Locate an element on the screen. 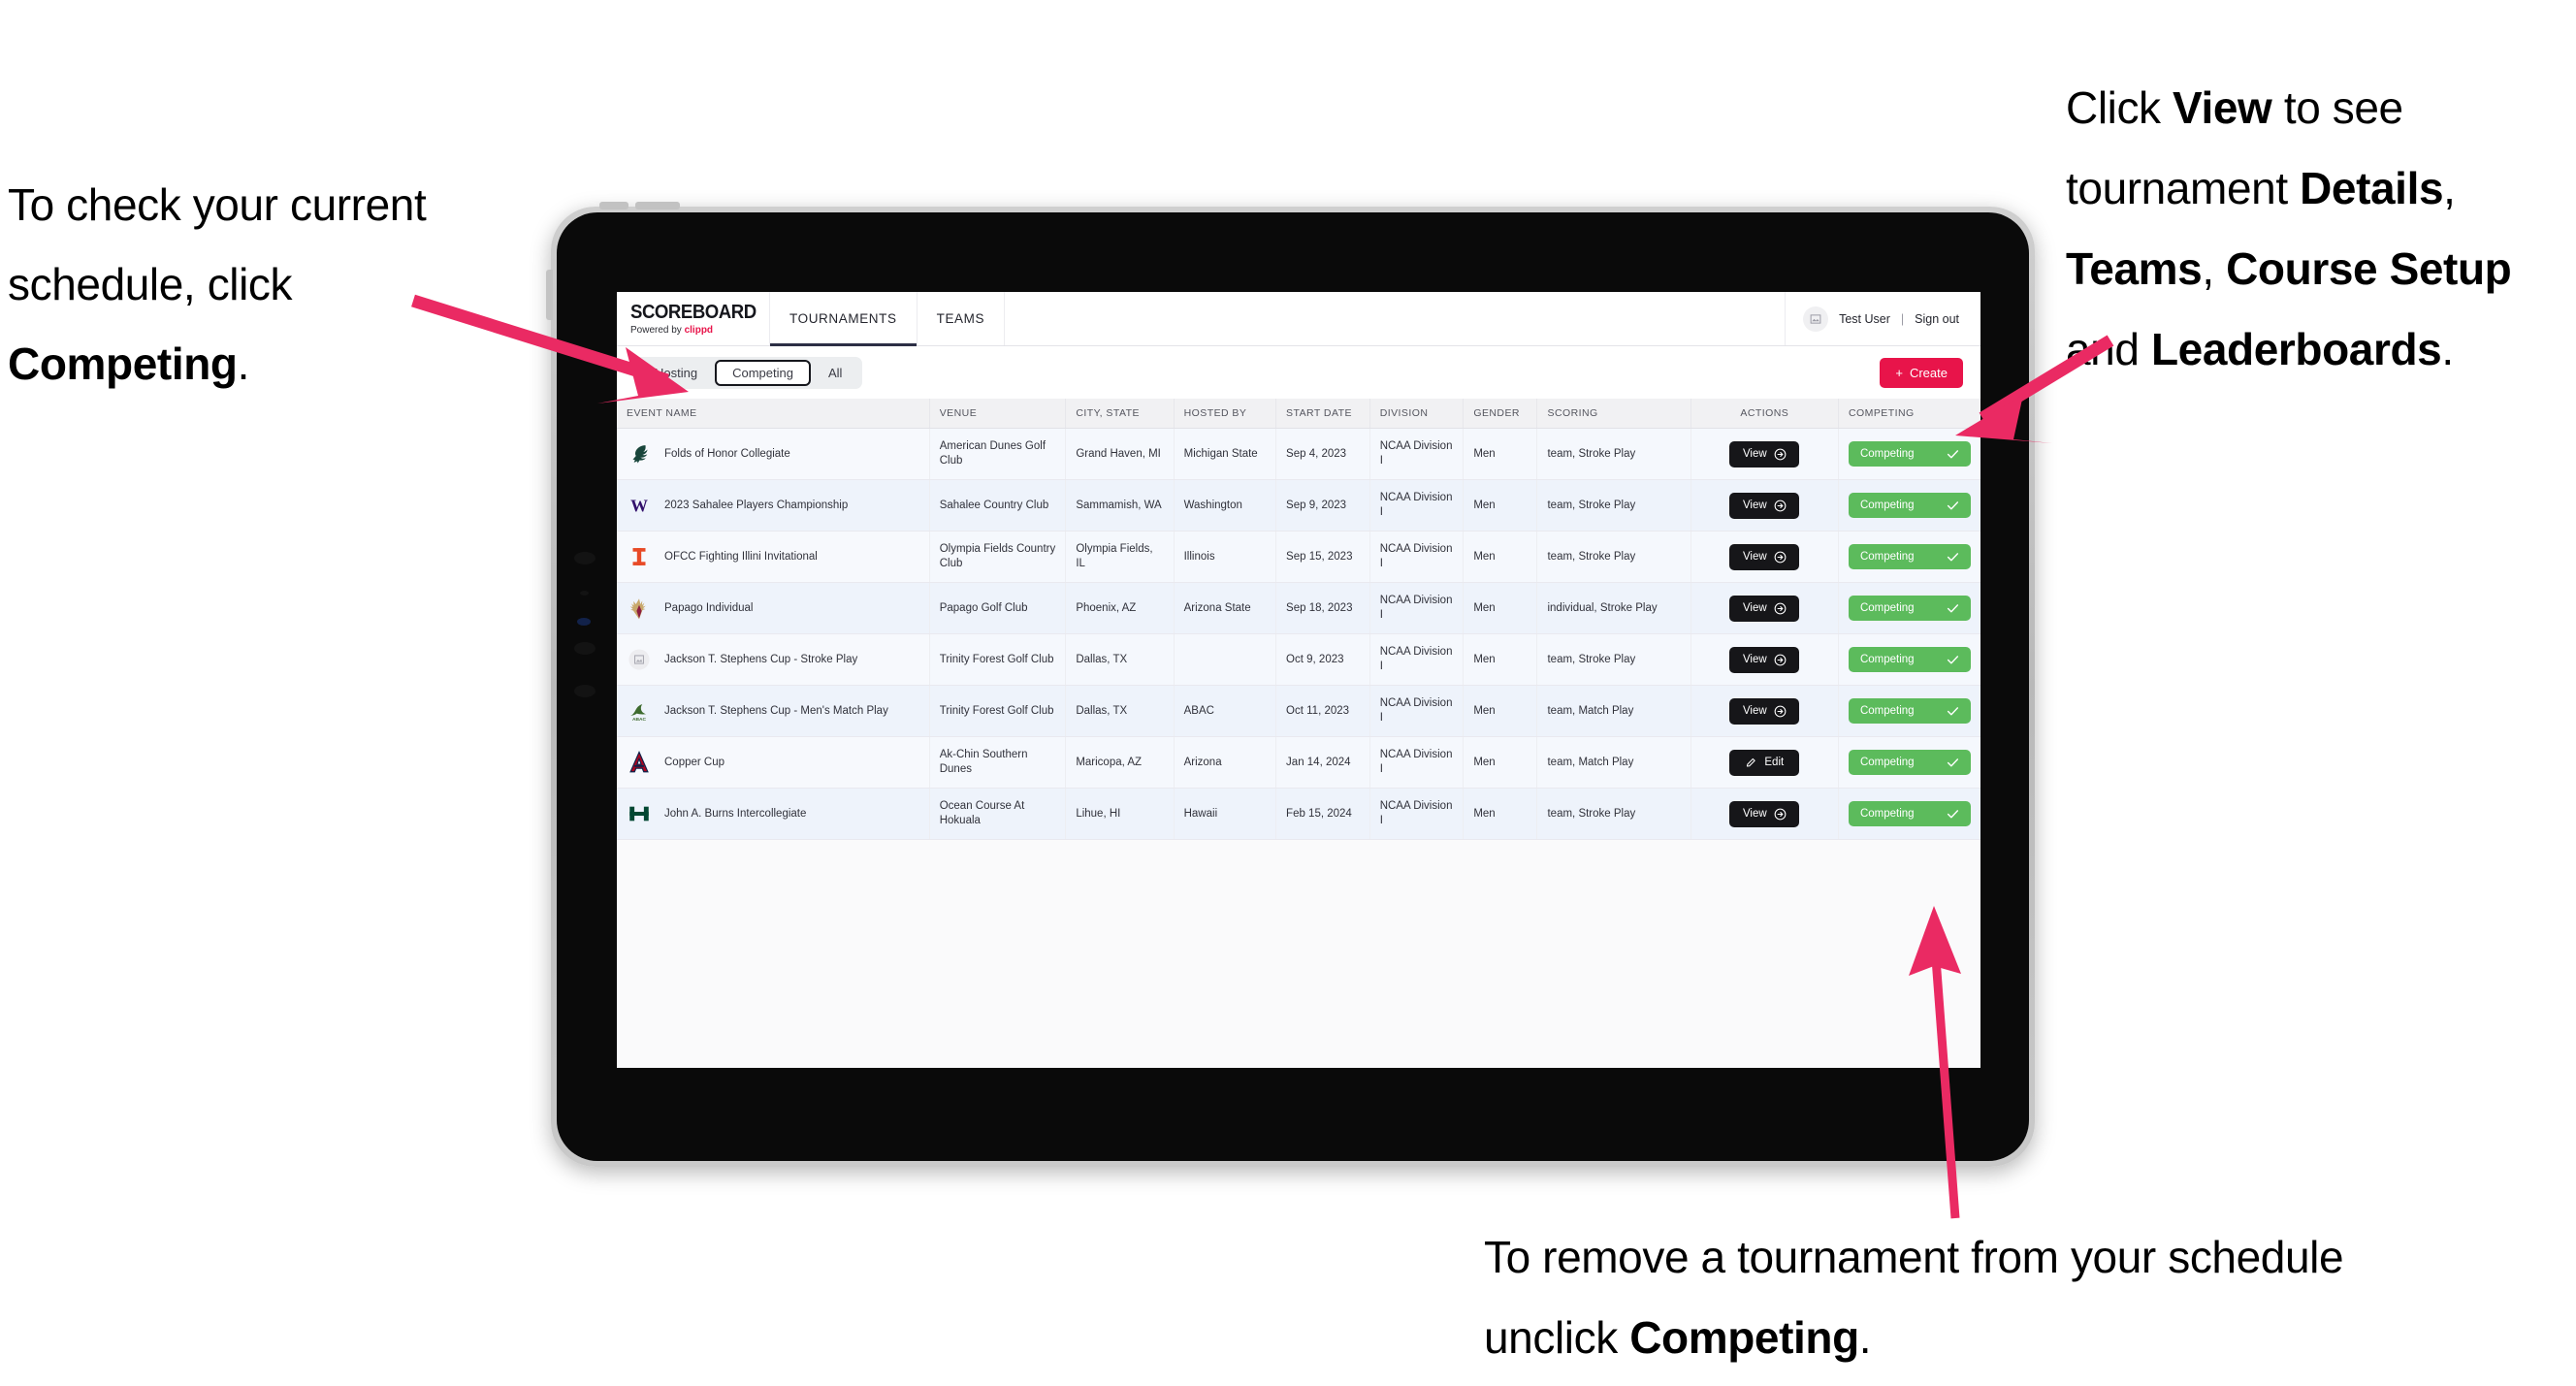  plus-icon: + is located at coordinates (1899, 372).